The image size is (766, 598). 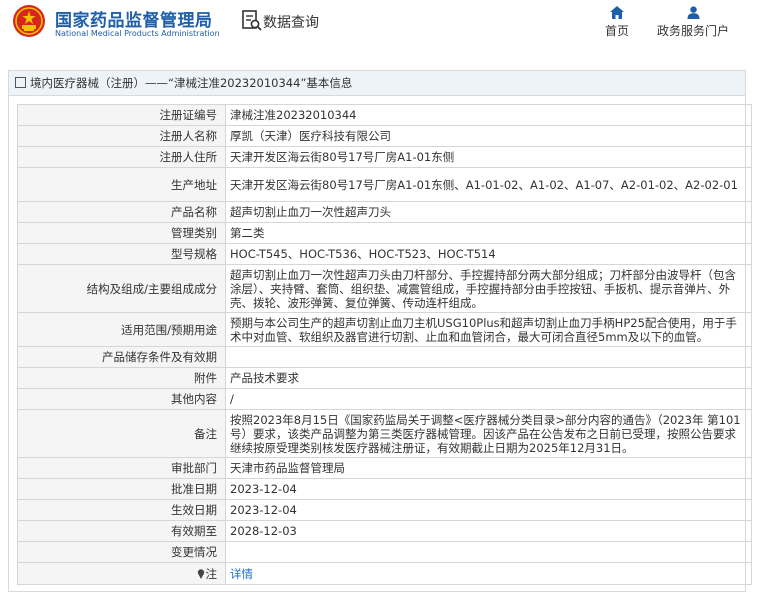 What do you see at coordinates (121, 115) in the screenshot?
I see `row-label: 注册证编号` at bounding box center [121, 115].